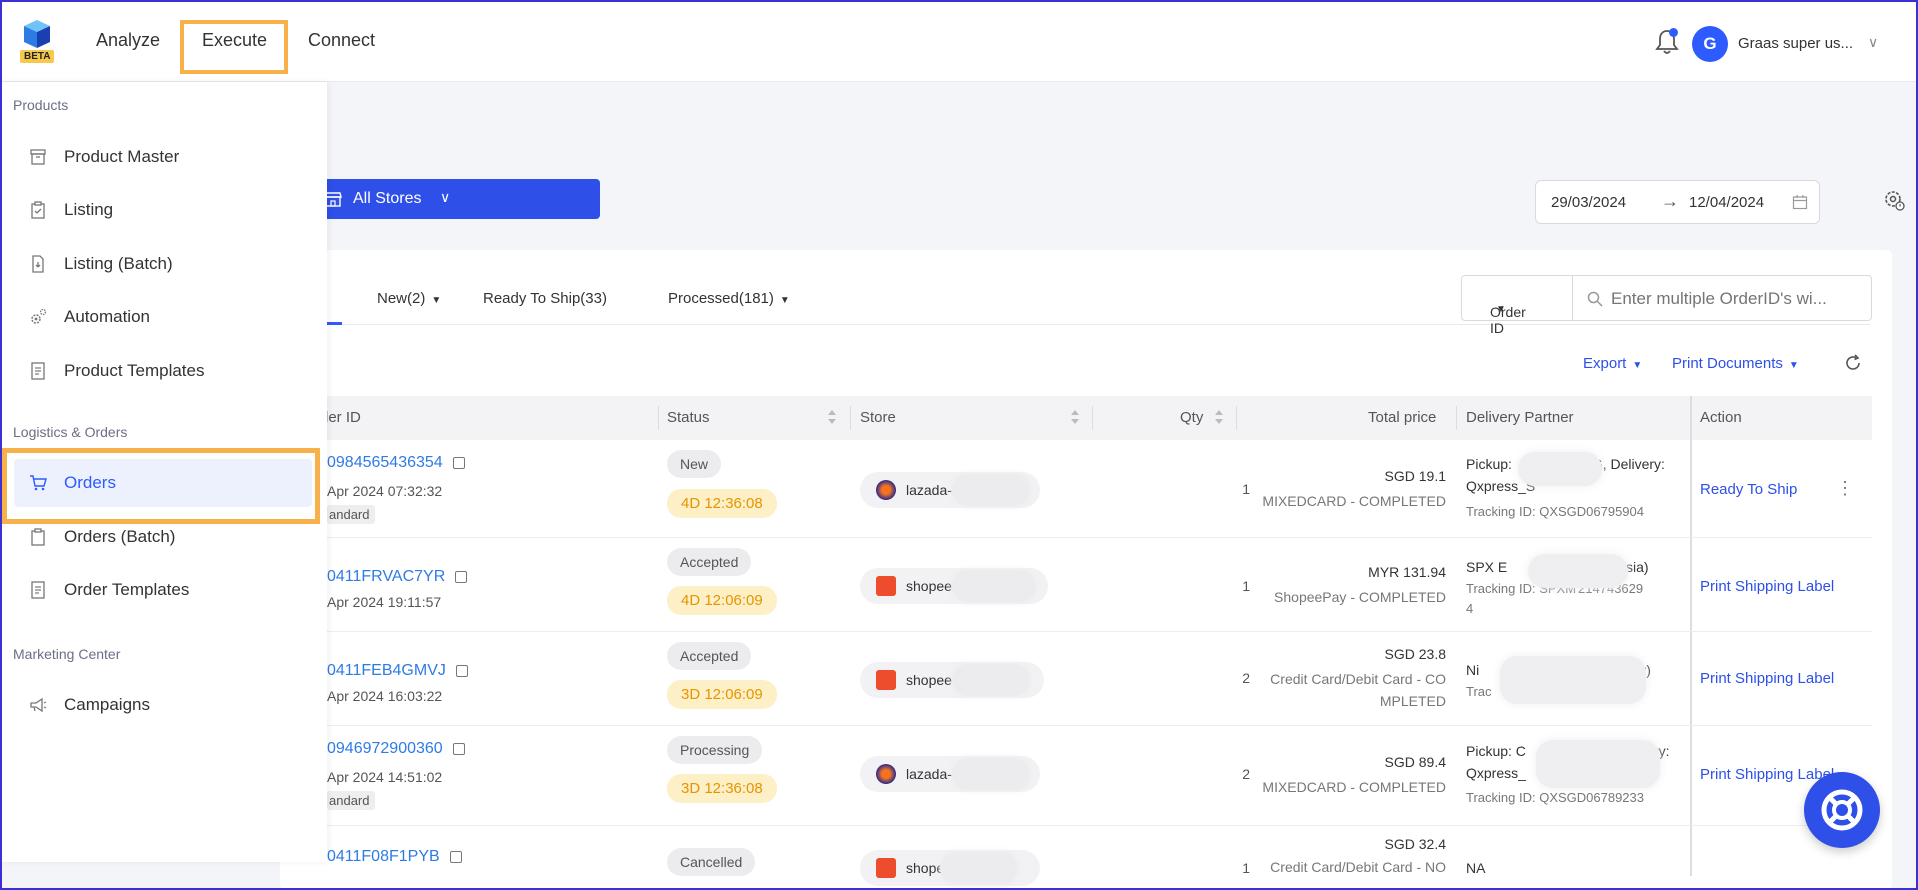 The image size is (1918, 890). I want to click on col-qty: Qty, so click(1192, 417).